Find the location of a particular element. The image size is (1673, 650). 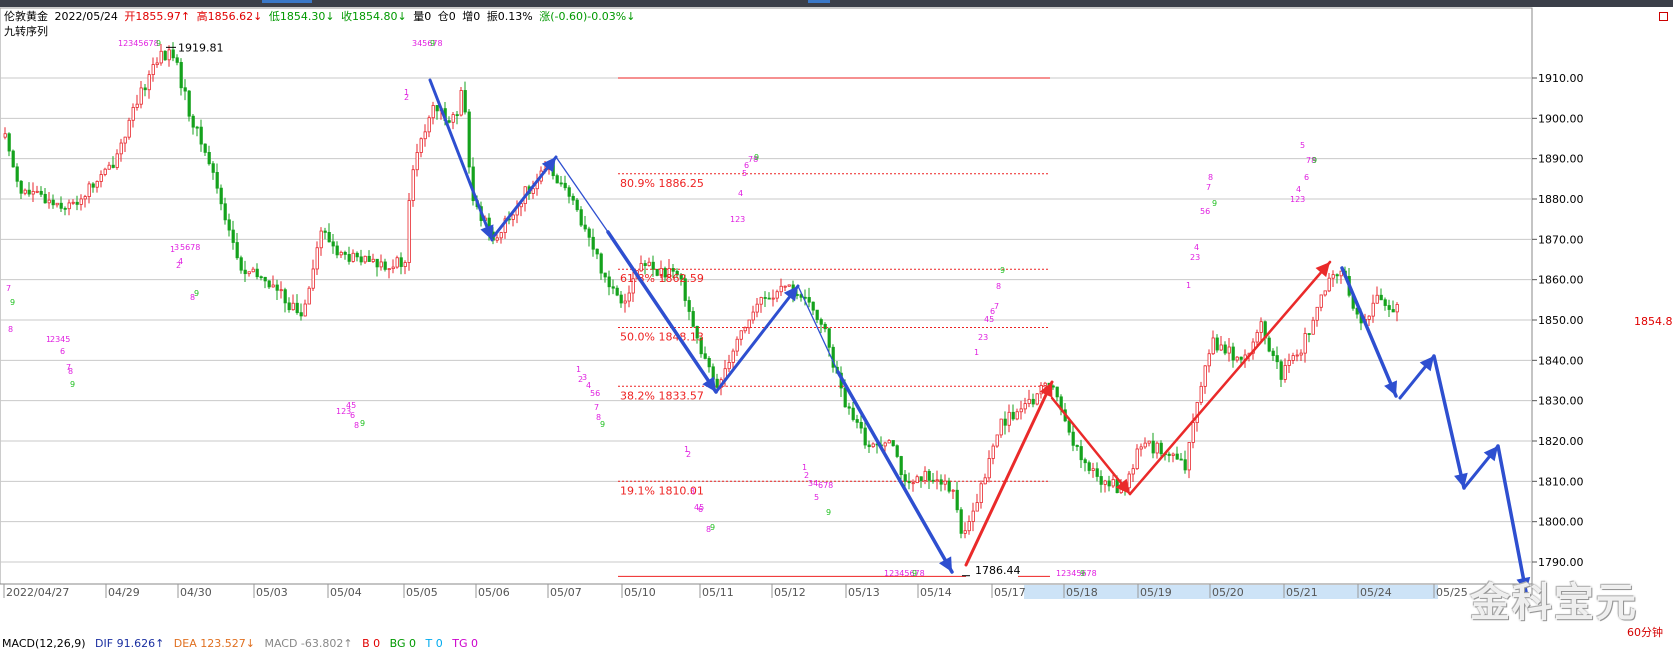

period-selector: 60分钟 is located at coordinates (1645, 632).